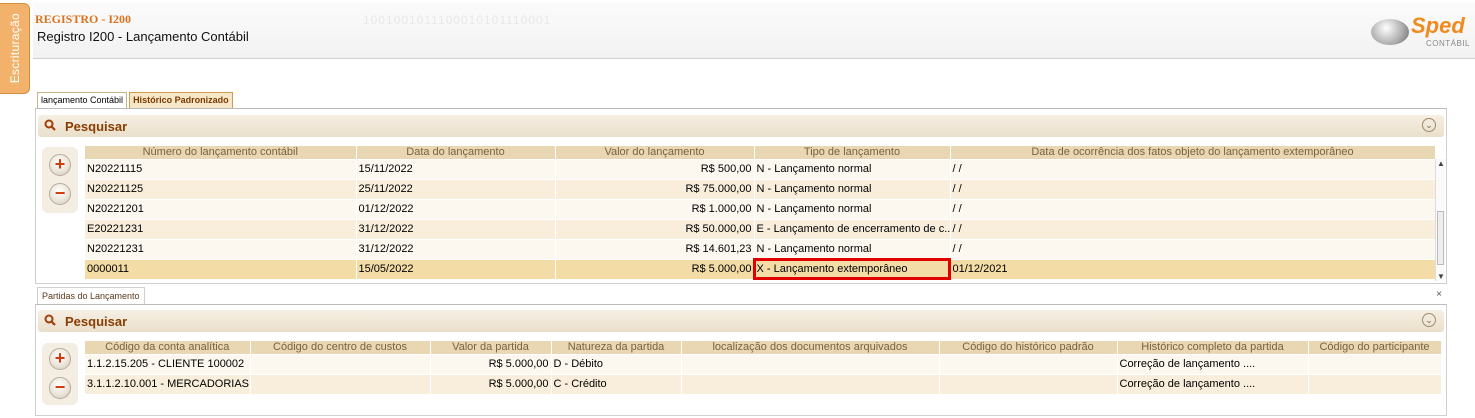 This screenshot has height=418, width=1475. I want to click on cell: C - Crédito, so click(616, 383).